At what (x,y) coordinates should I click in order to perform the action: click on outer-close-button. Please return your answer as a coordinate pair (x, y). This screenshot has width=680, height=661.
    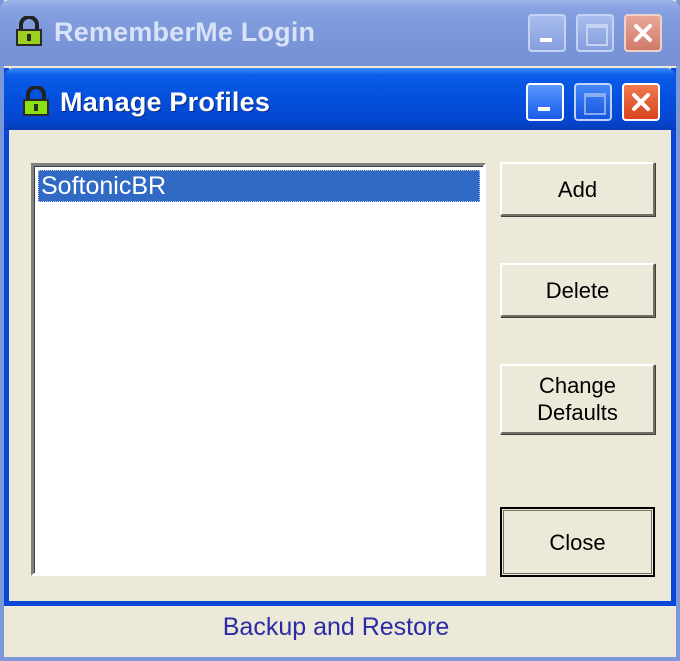
    Looking at the image, I should click on (643, 33).